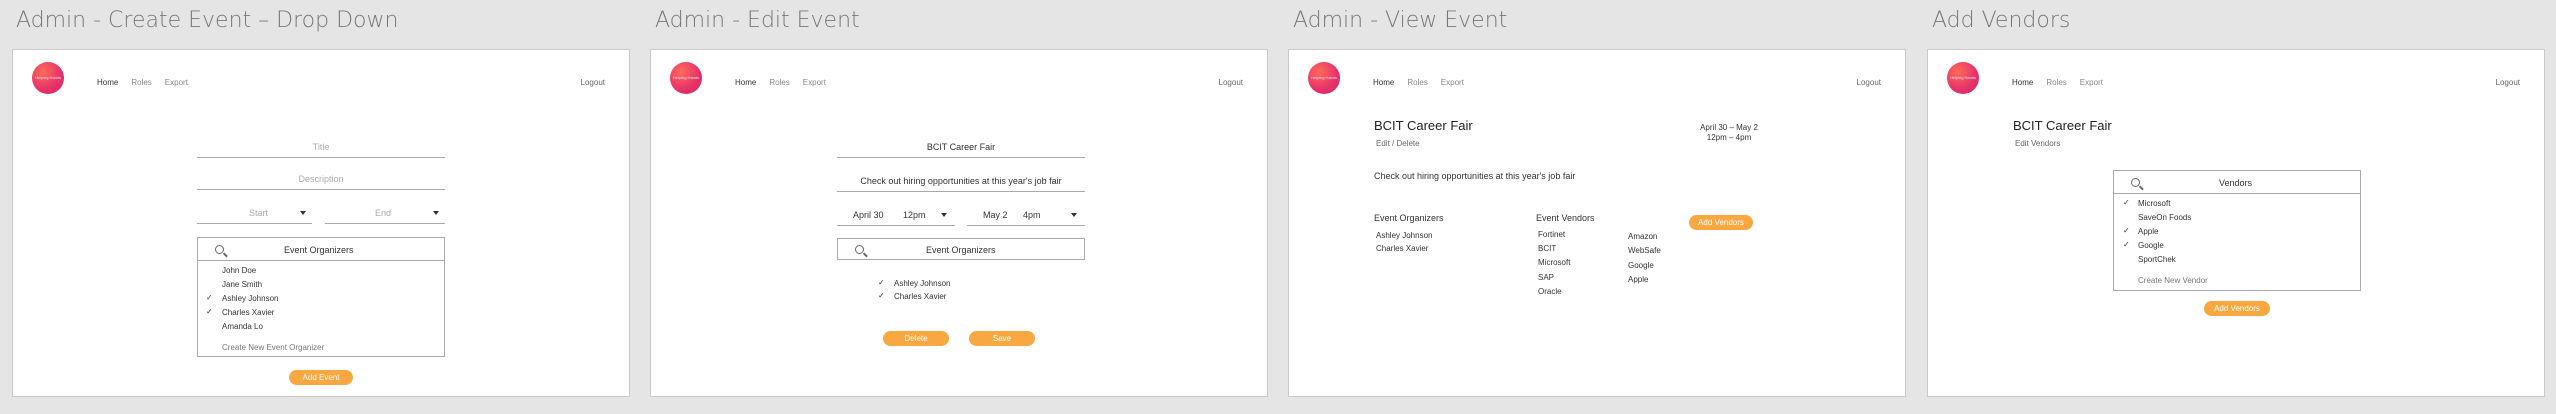 The height and width of the screenshot is (414, 2556). I want to click on title-input: BCIT Career Fair, so click(961, 150).